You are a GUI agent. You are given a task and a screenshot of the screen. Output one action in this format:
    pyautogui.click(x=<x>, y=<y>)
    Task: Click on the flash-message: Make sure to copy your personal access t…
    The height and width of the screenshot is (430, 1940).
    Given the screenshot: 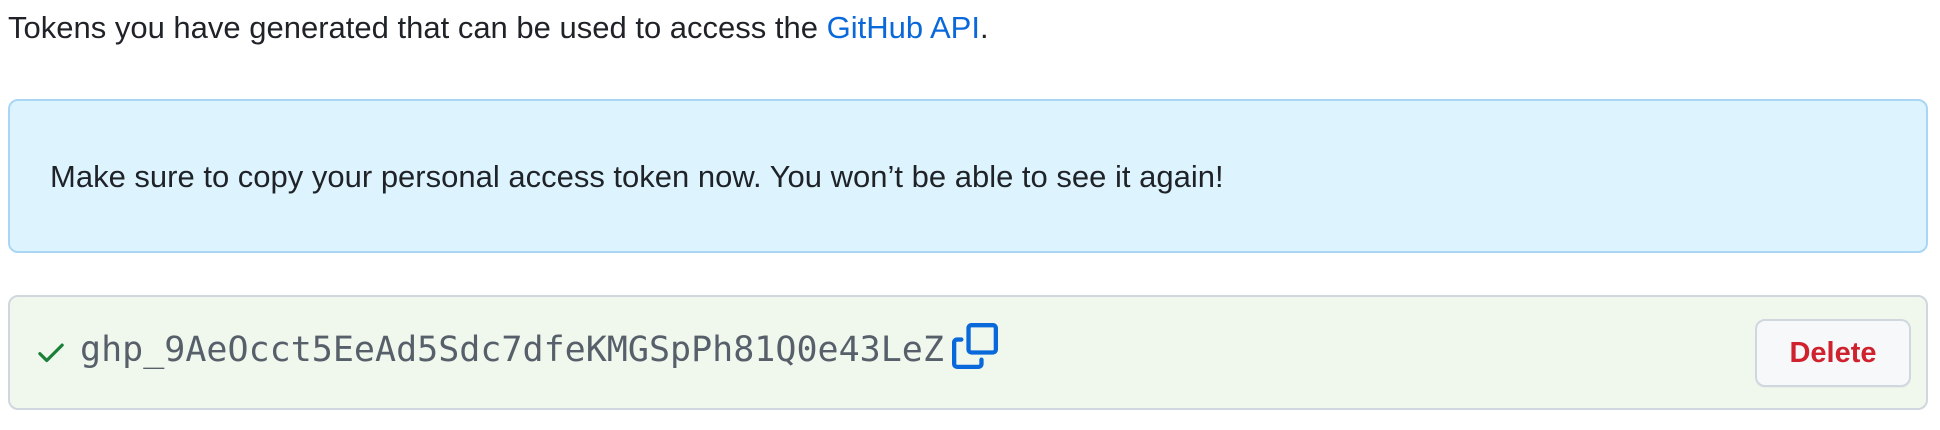 What is the action you would take?
    pyautogui.click(x=637, y=176)
    